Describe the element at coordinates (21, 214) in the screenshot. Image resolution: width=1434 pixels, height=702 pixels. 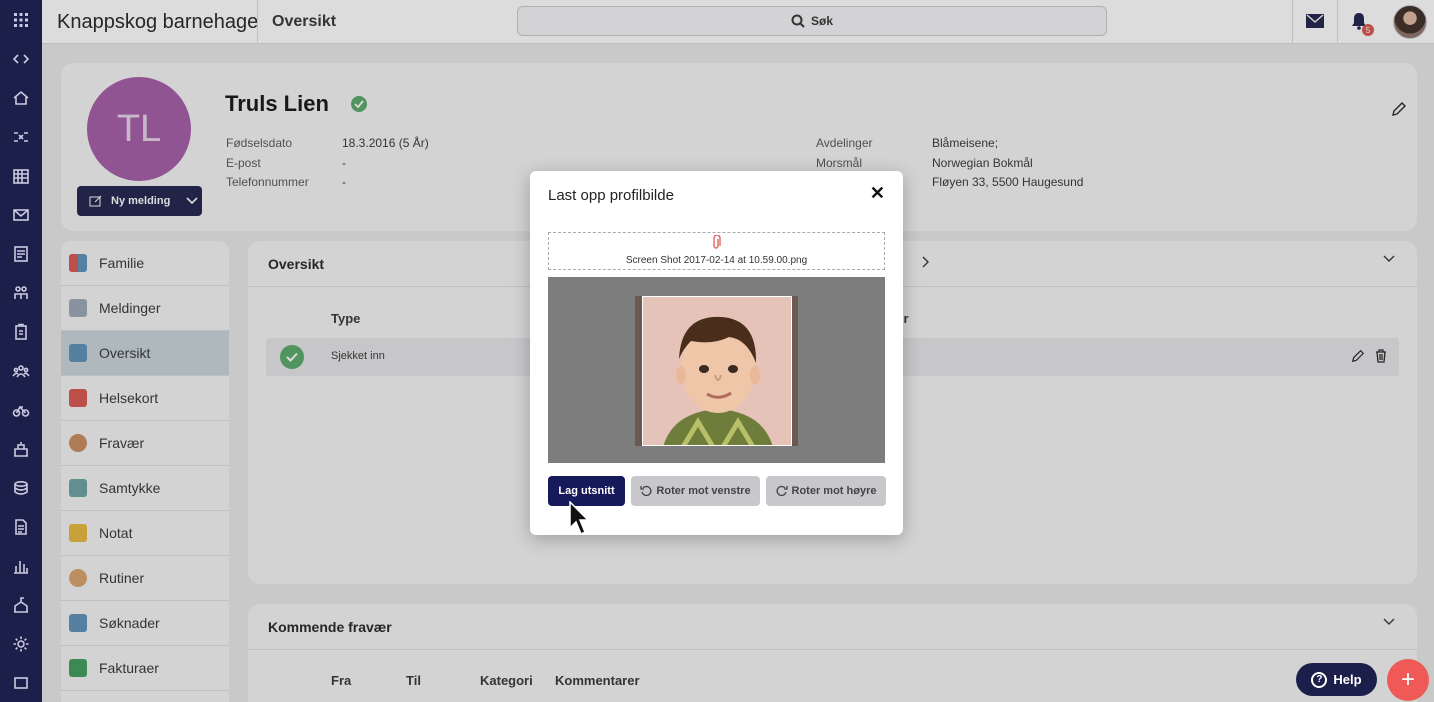
I see `mail-icon` at that location.